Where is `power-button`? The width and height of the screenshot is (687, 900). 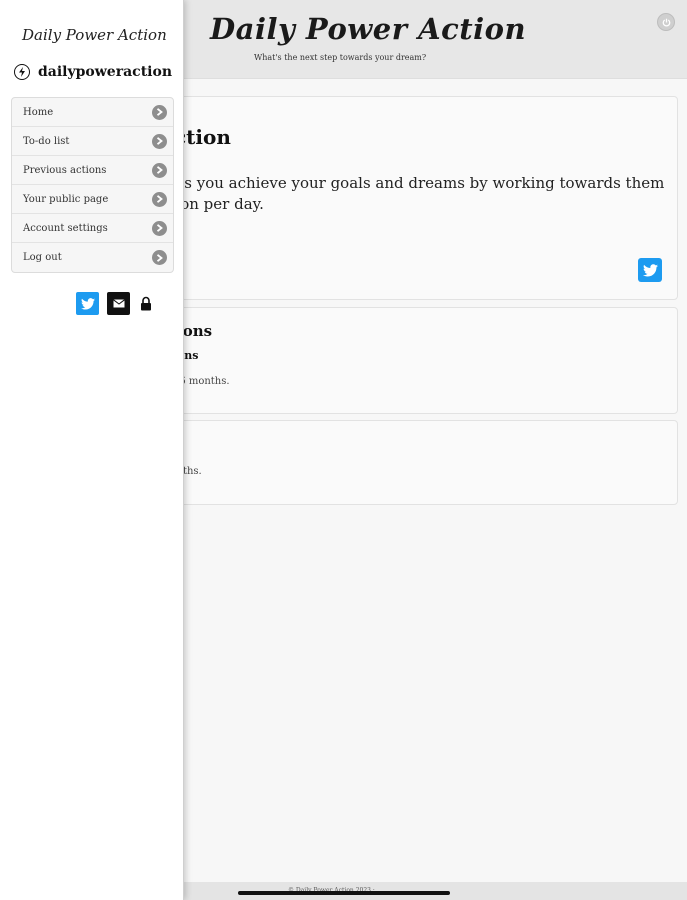
power-button is located at coordinates (666, 22).